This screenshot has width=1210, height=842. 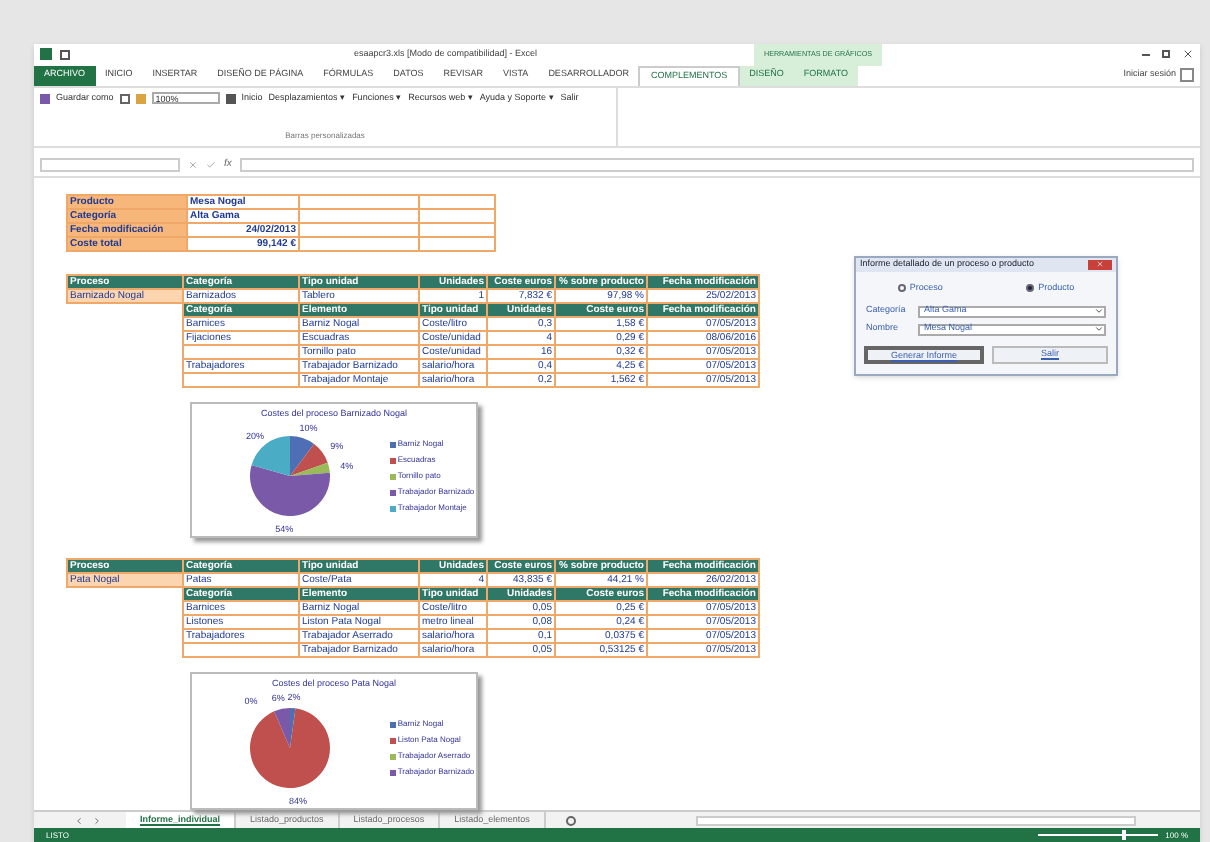 I want to click on horizontal-scrollbar, so click(x=915, y=820).